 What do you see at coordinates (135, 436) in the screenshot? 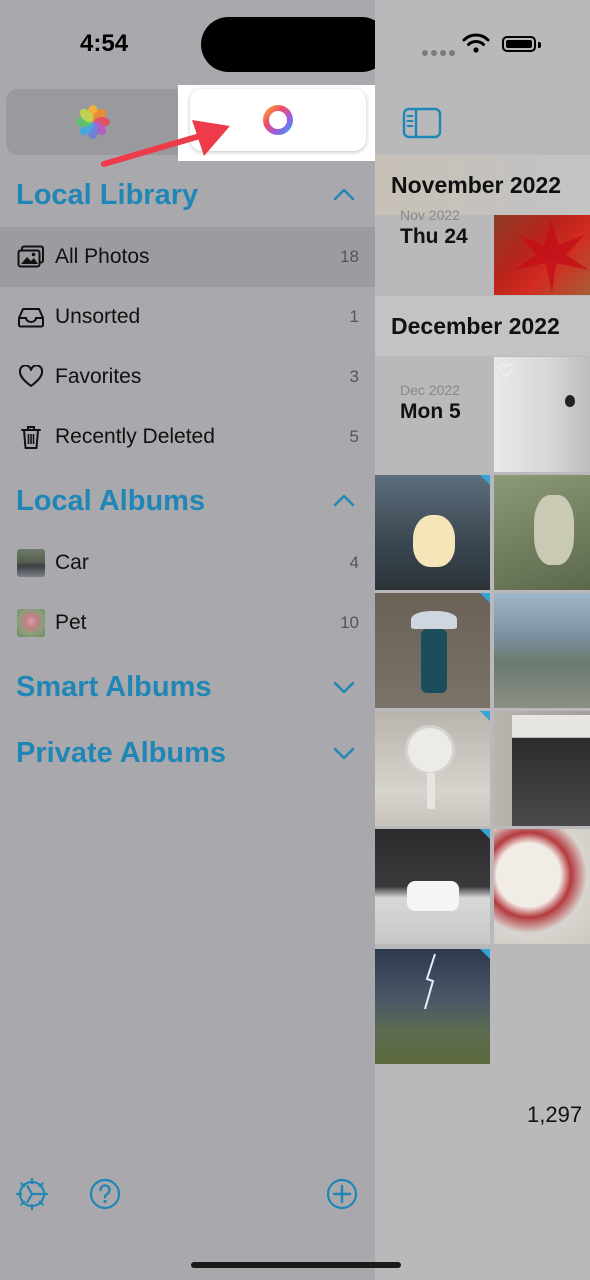
I see `sidebar-item-label: Recently Deleted` at bounding box center [135, 436].